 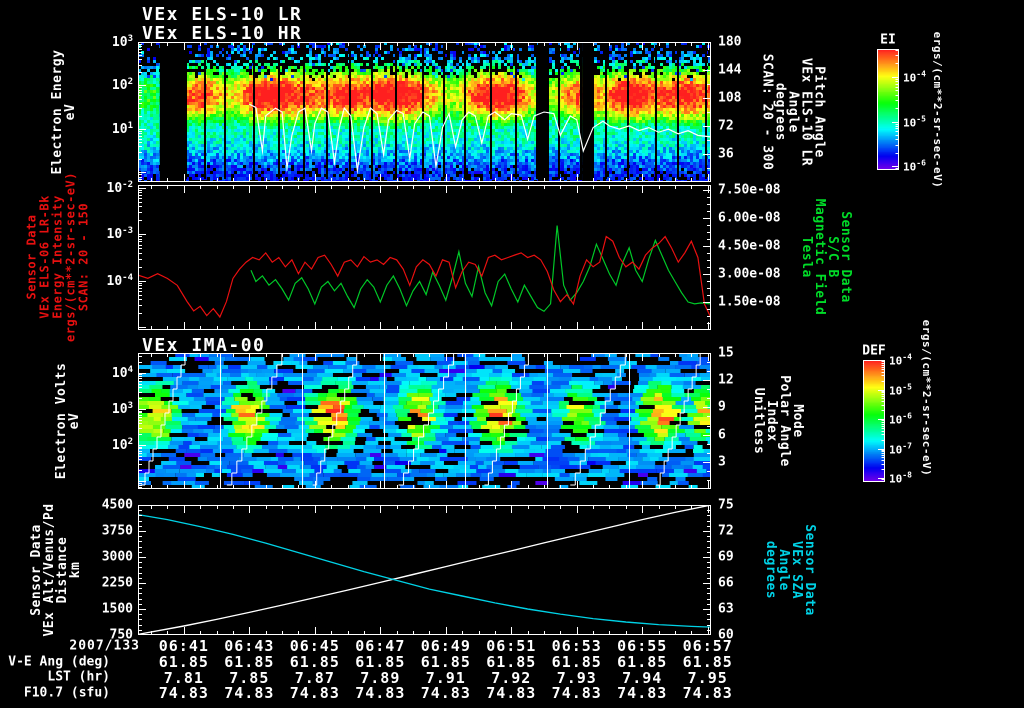 What do you see at coordinates (120, 234) in the screenshot?
I see `y-axis-tick-label: 10-3` at bounding box center [120, 234].